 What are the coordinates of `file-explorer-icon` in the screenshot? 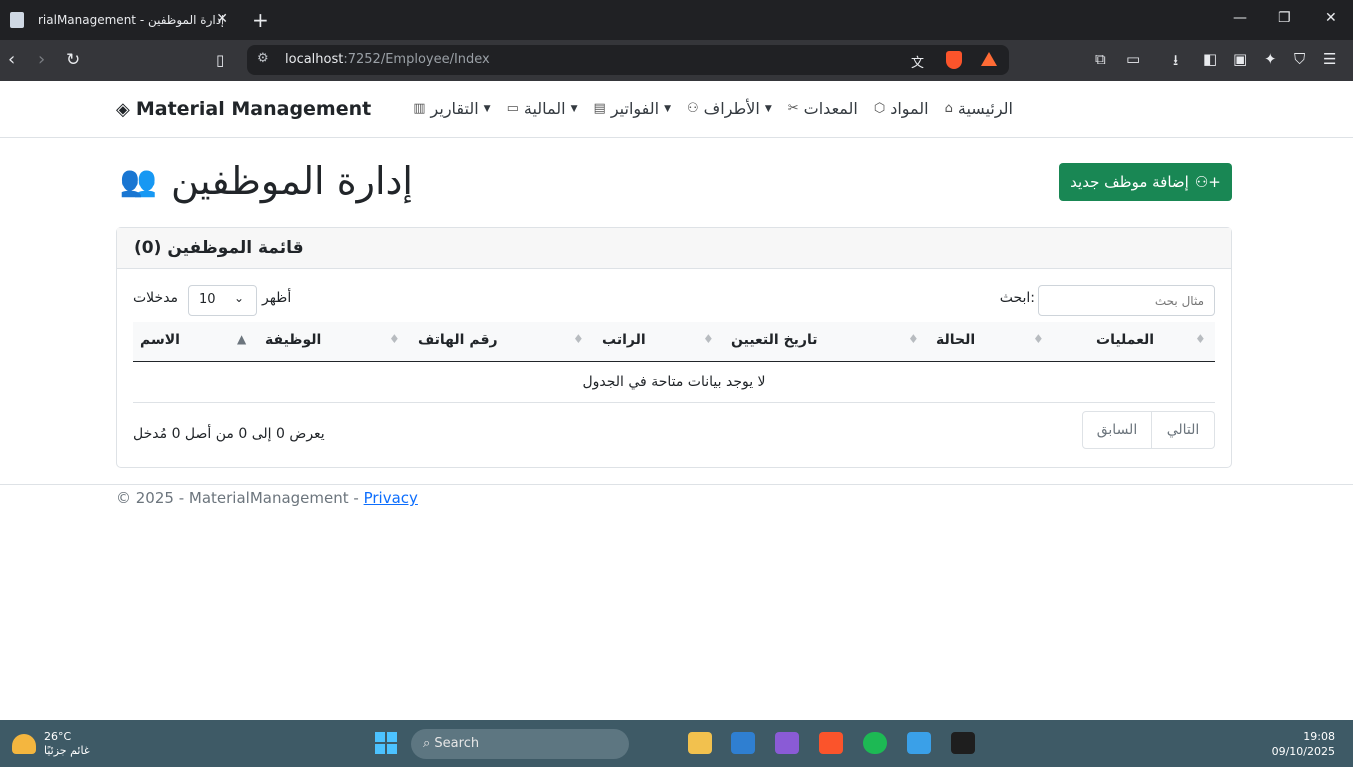 It's located at (700, 743).